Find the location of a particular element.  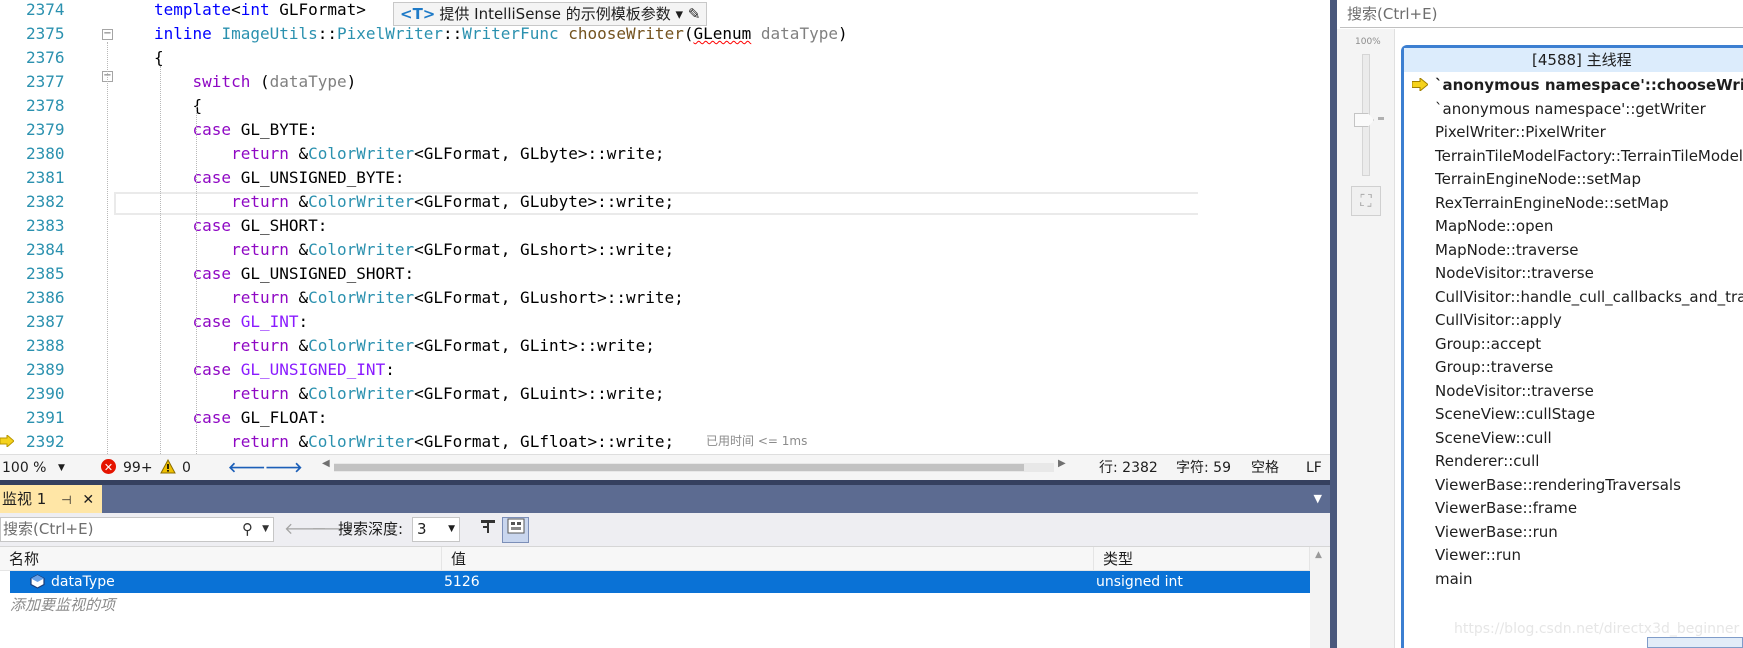

code-text: case GL_FLOAT: is located at coordinates (241, 418).